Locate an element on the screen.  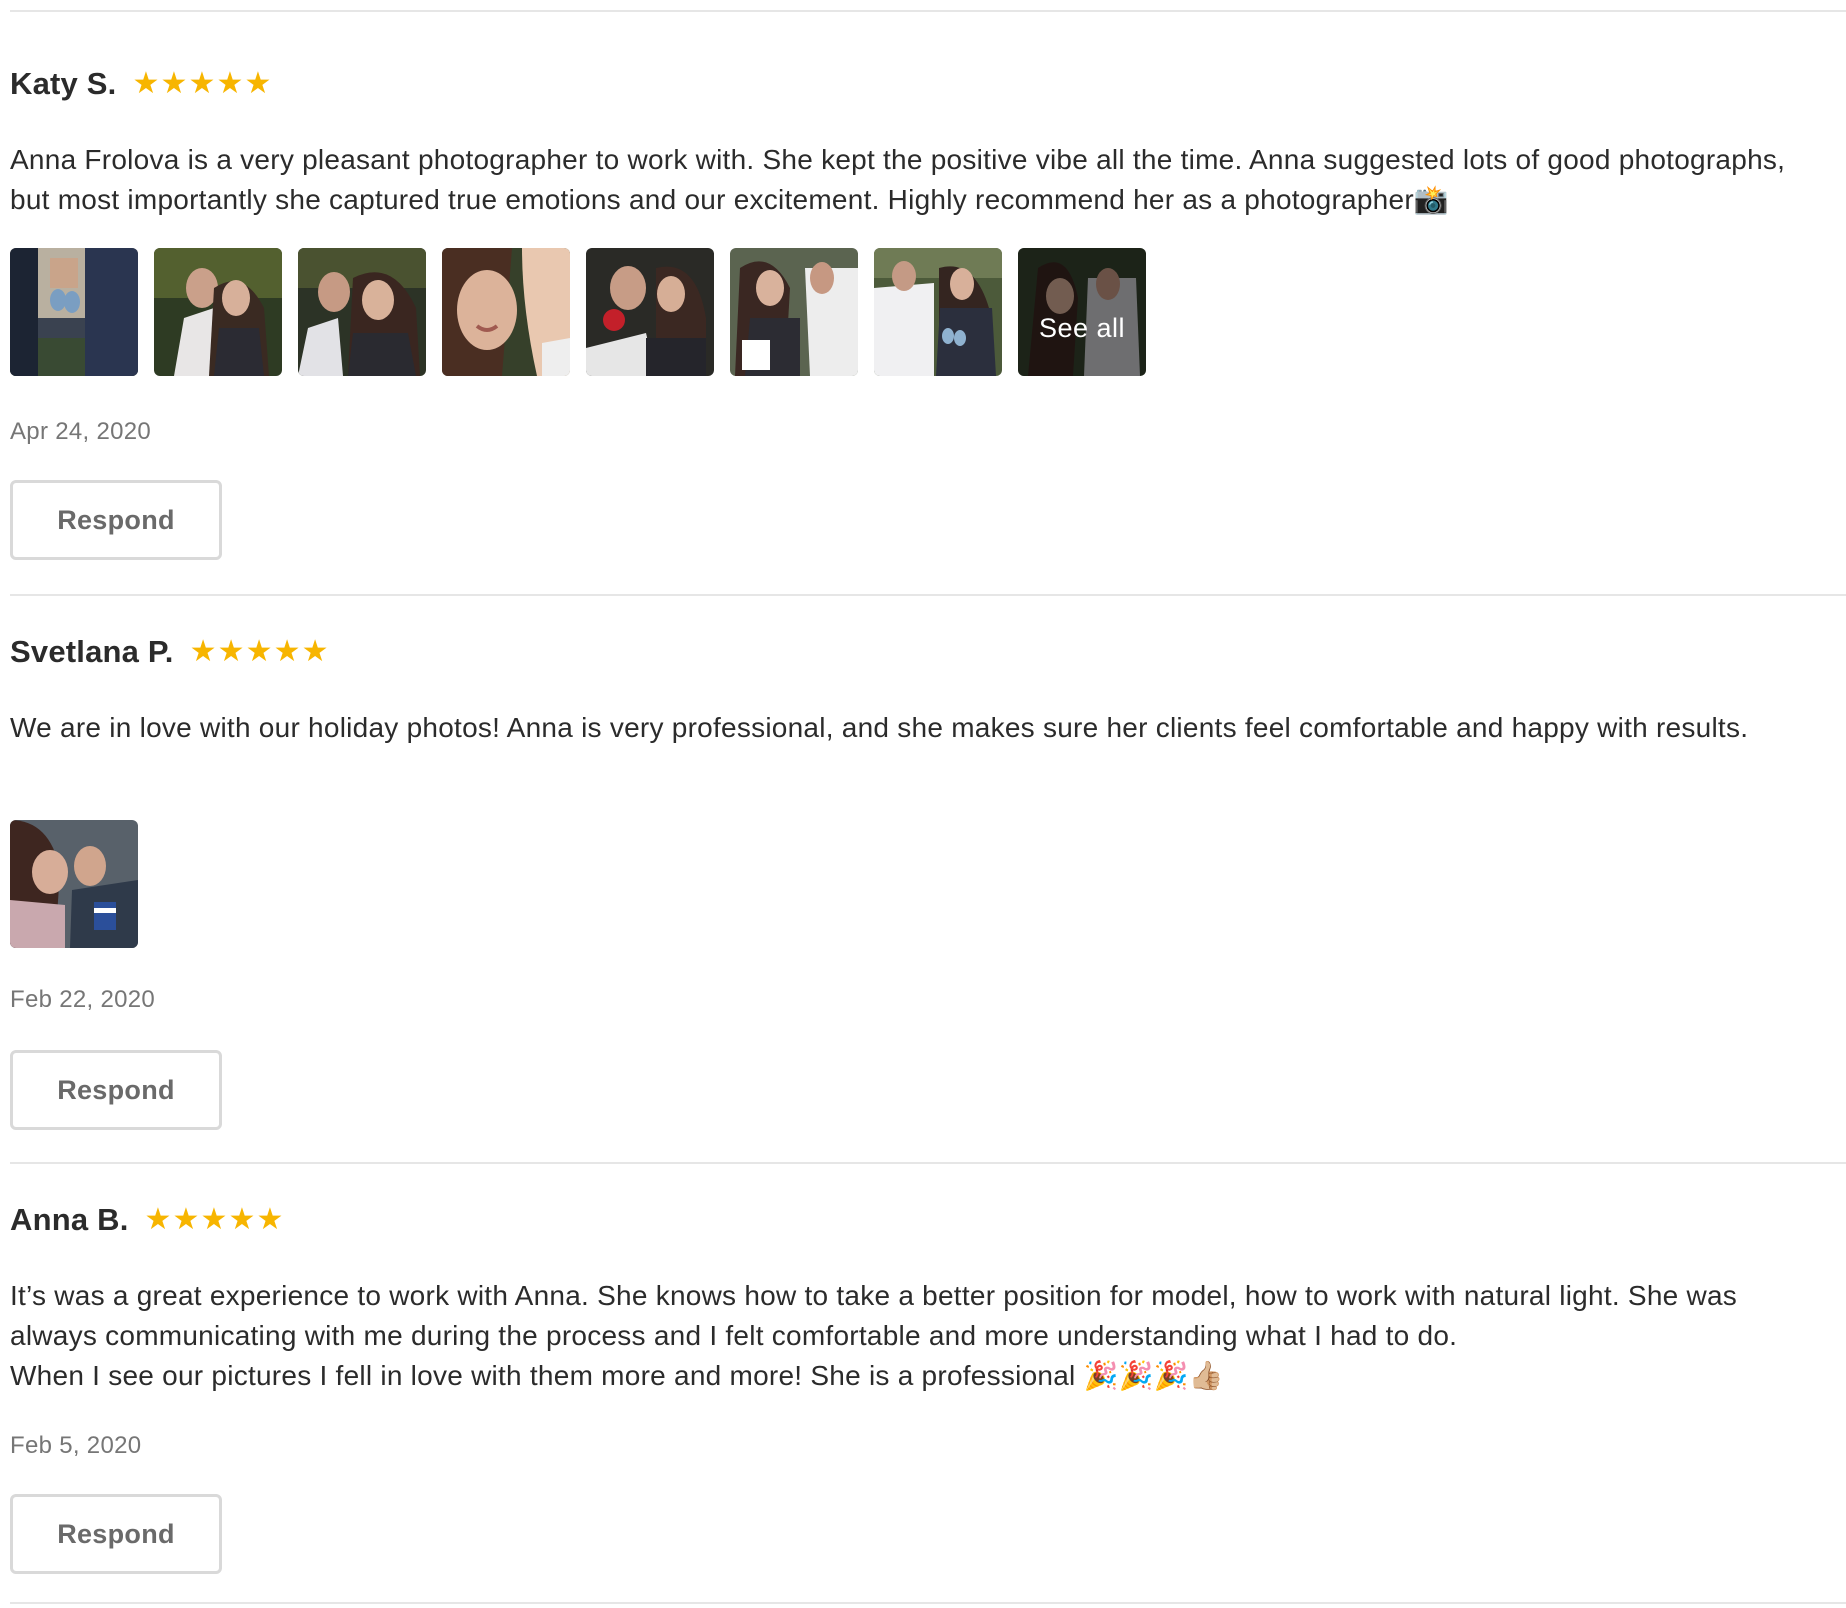
reviewer-row: Katy S. ★ ★ ★ ★ ★ is located at coordinates (920, 84).